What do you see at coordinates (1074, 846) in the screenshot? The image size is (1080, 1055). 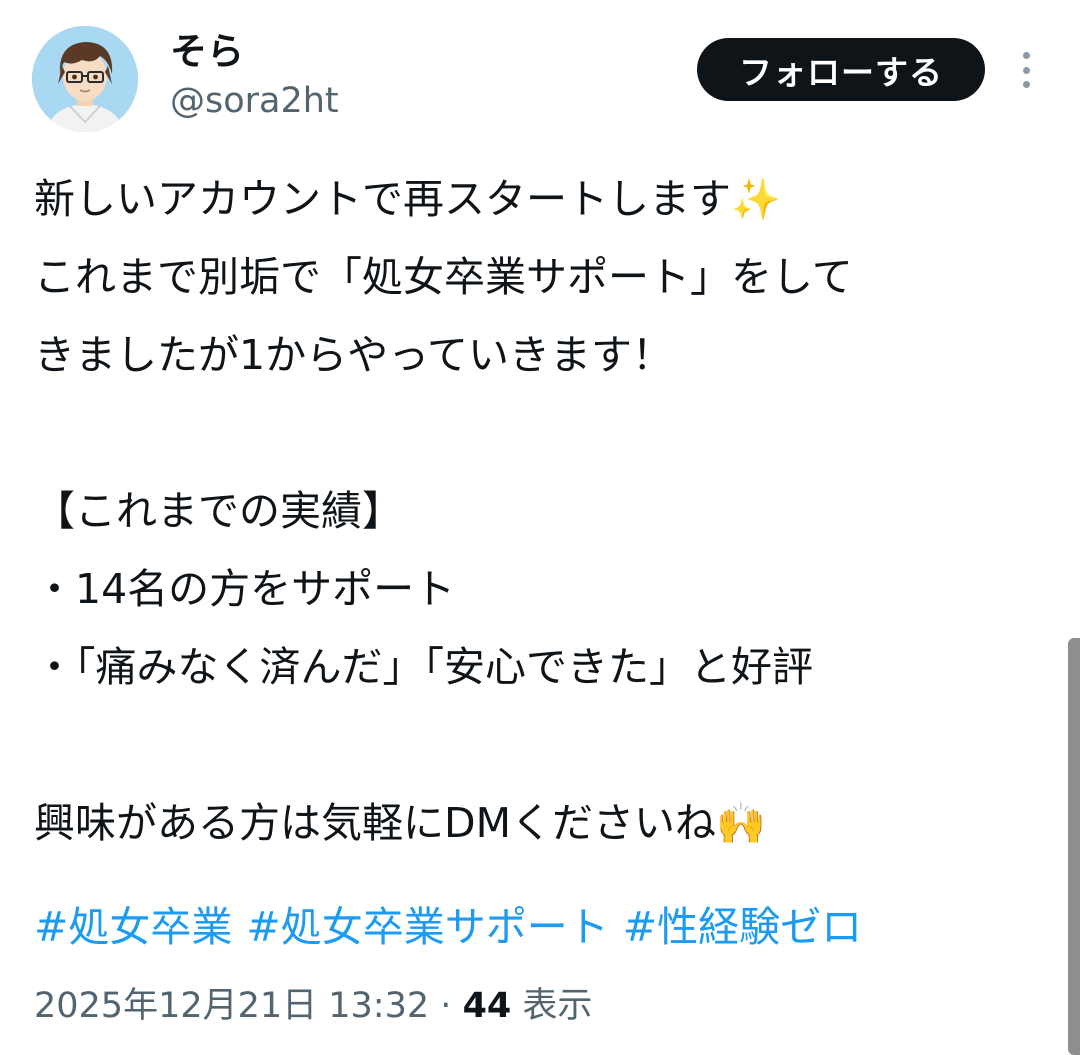 I see `scrollbar-thumb` at bounding box center [1074, 846].